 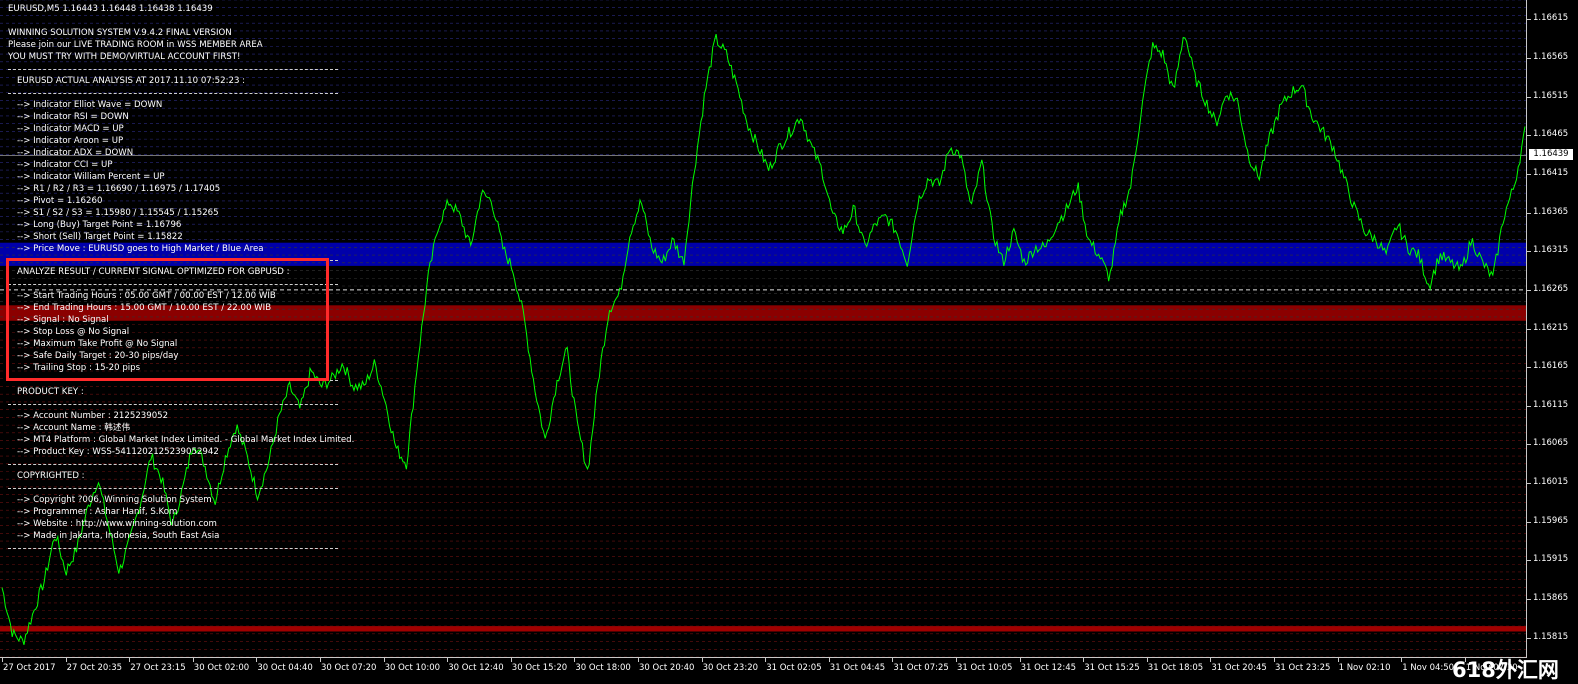 I want to click on analysis-item: --> Indicator CCI = UP, so click(x=65, y=165).